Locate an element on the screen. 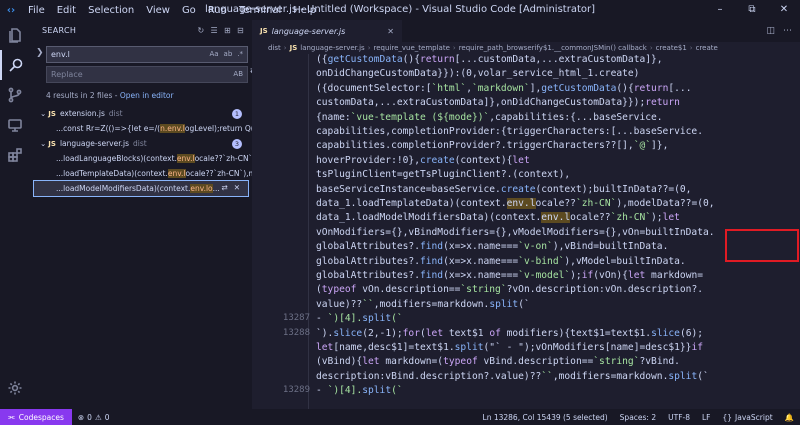  menu-view: View is located at coordinates (158, 10).